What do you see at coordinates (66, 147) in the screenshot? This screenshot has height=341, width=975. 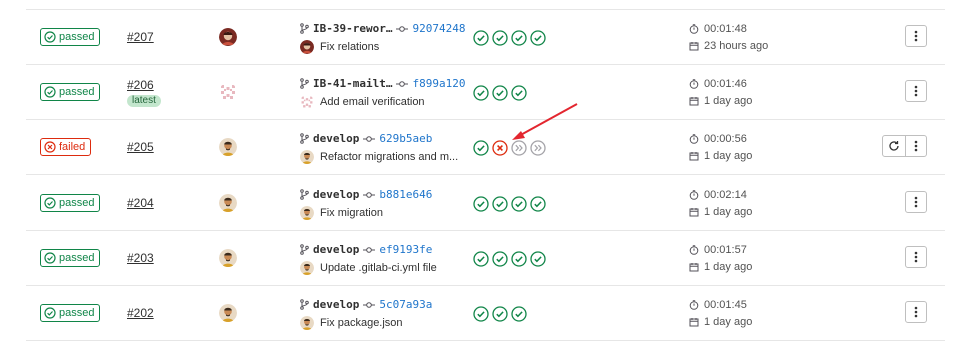 I see `status-badge: failed` at bounding box center [66, 147].